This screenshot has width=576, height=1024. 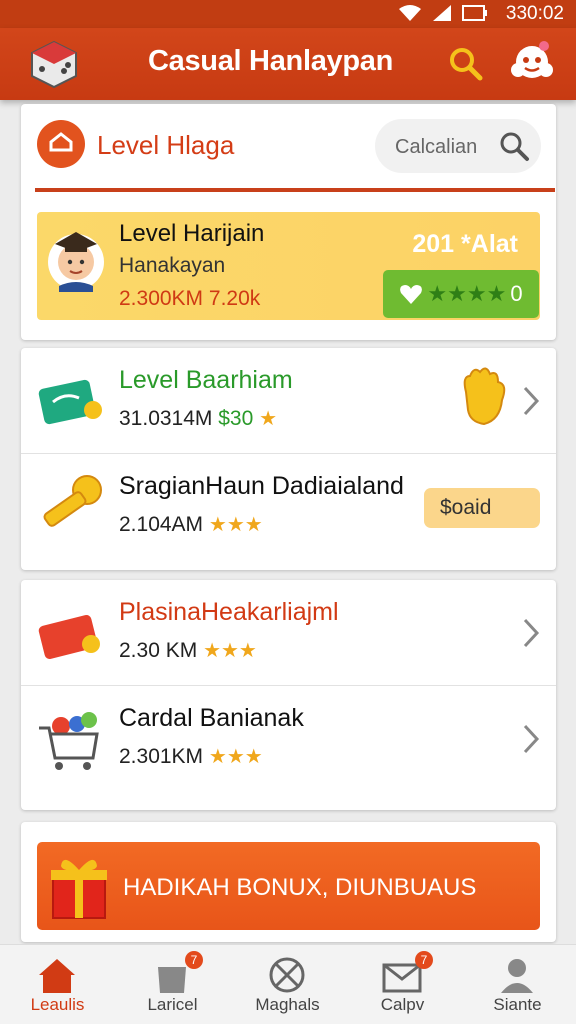 What do you see at coordinates (236, 418) in the screenshot?
I see `item-price: $30` at bounding box center [236, 418].